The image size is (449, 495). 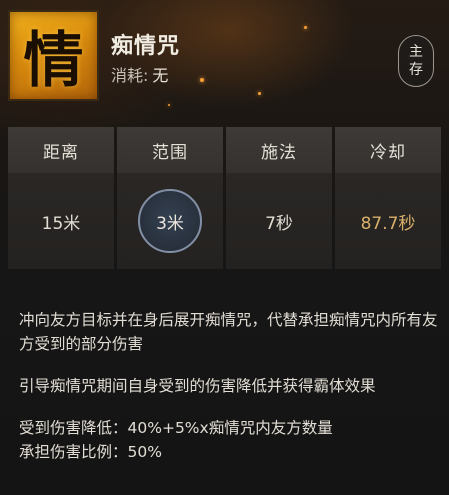 I want to click on description-paragraph: 冲向友方目标并在身后展开痴情咒，代替承担痴情咒内所有友方受到的部分伤害, so click(x=228, y=332).